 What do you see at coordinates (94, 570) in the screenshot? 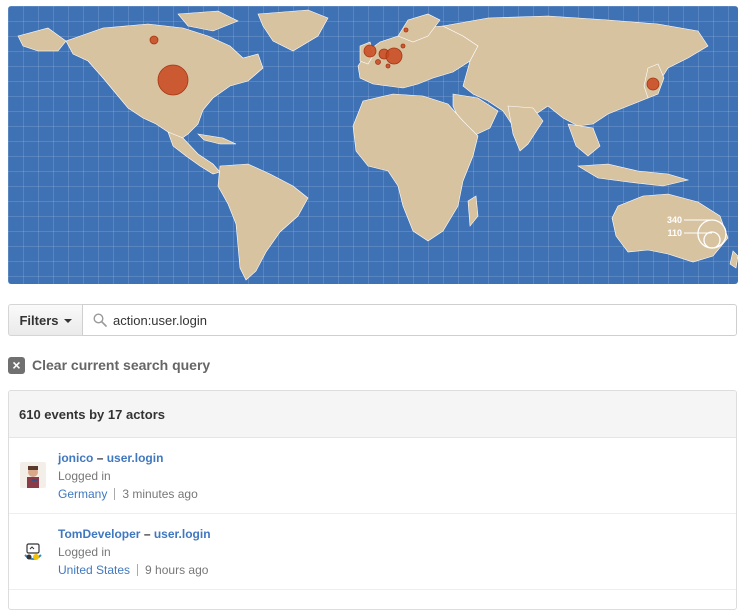
I see `country-link: United States` at bounding box center [94, 570].